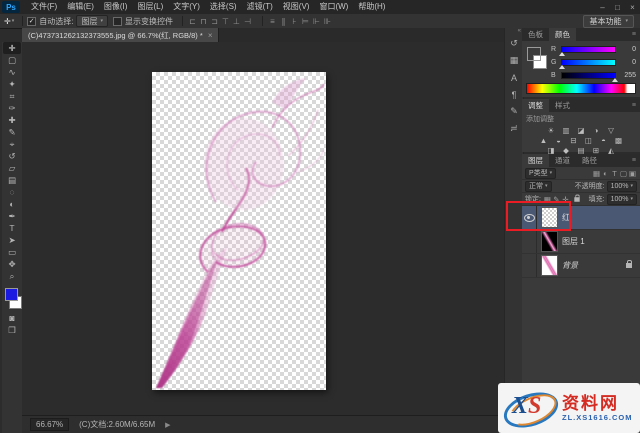 The width and height of the screenshot is (640, 433). I want to click on distribute-icon-4: ⊩, so click(316, 21).